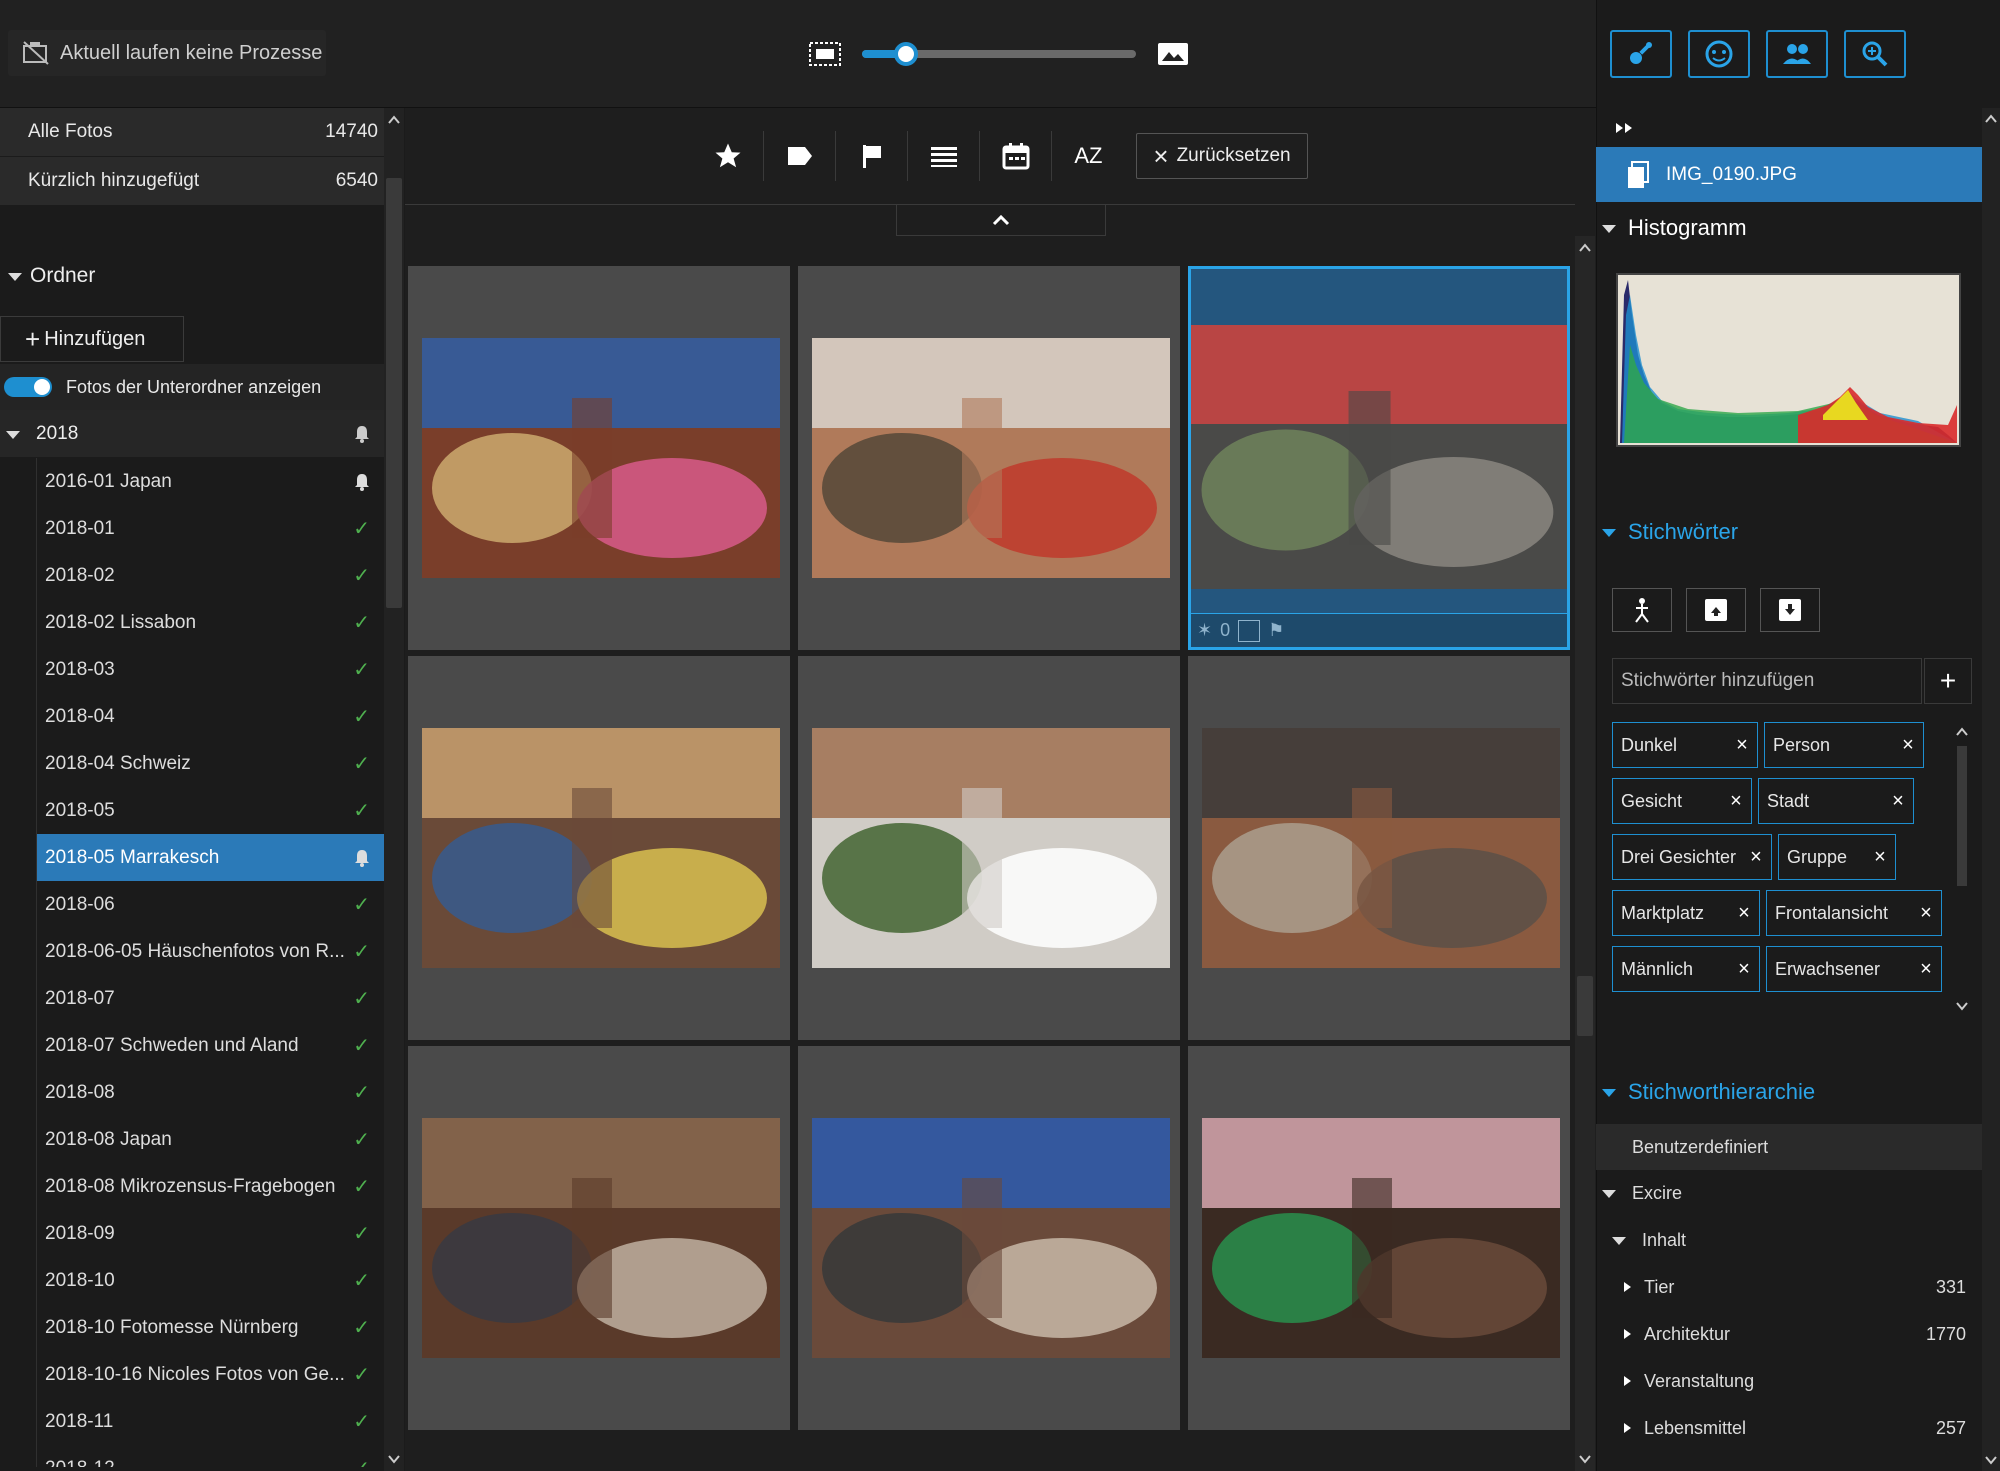  I want to click on folder-item: 2018-06-05 Häuschenfotos von R... ✓, so click(210, 951).